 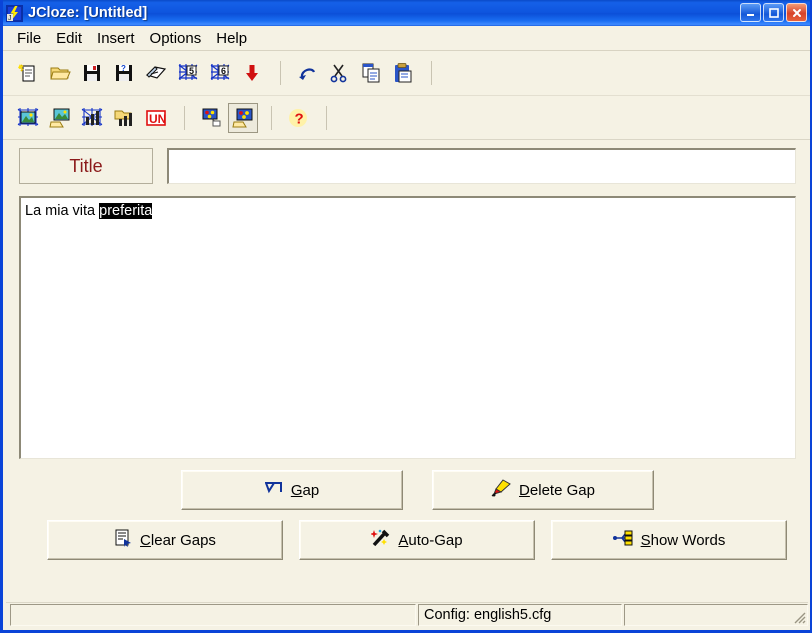 What do you see at coordinates (145, 540) in the screenshot?
I see `clear-gaps-accel: C` at bounding box center [145, 540].